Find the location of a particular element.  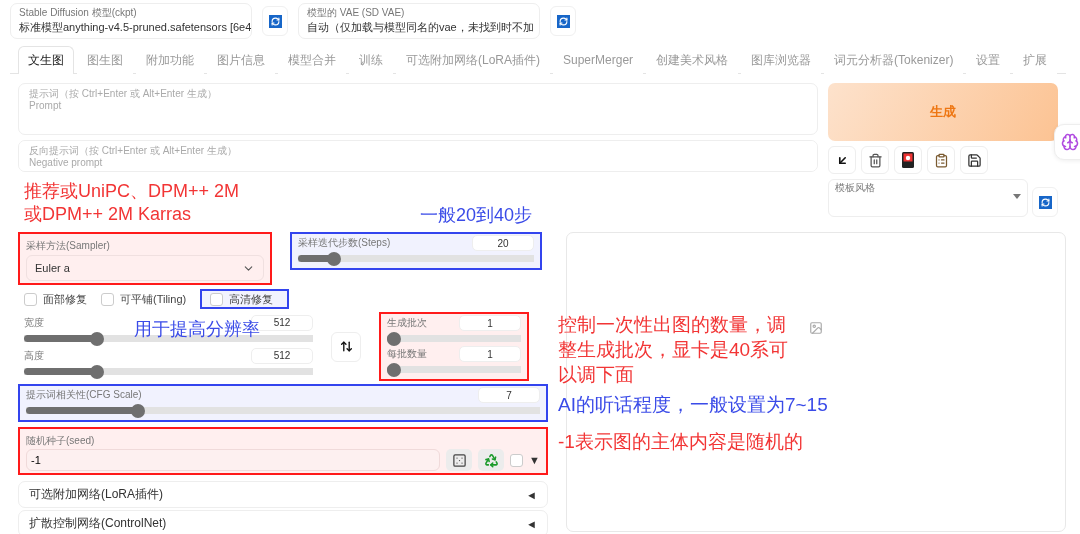

slider-label: 高度 is located at coordinates (34, 355).